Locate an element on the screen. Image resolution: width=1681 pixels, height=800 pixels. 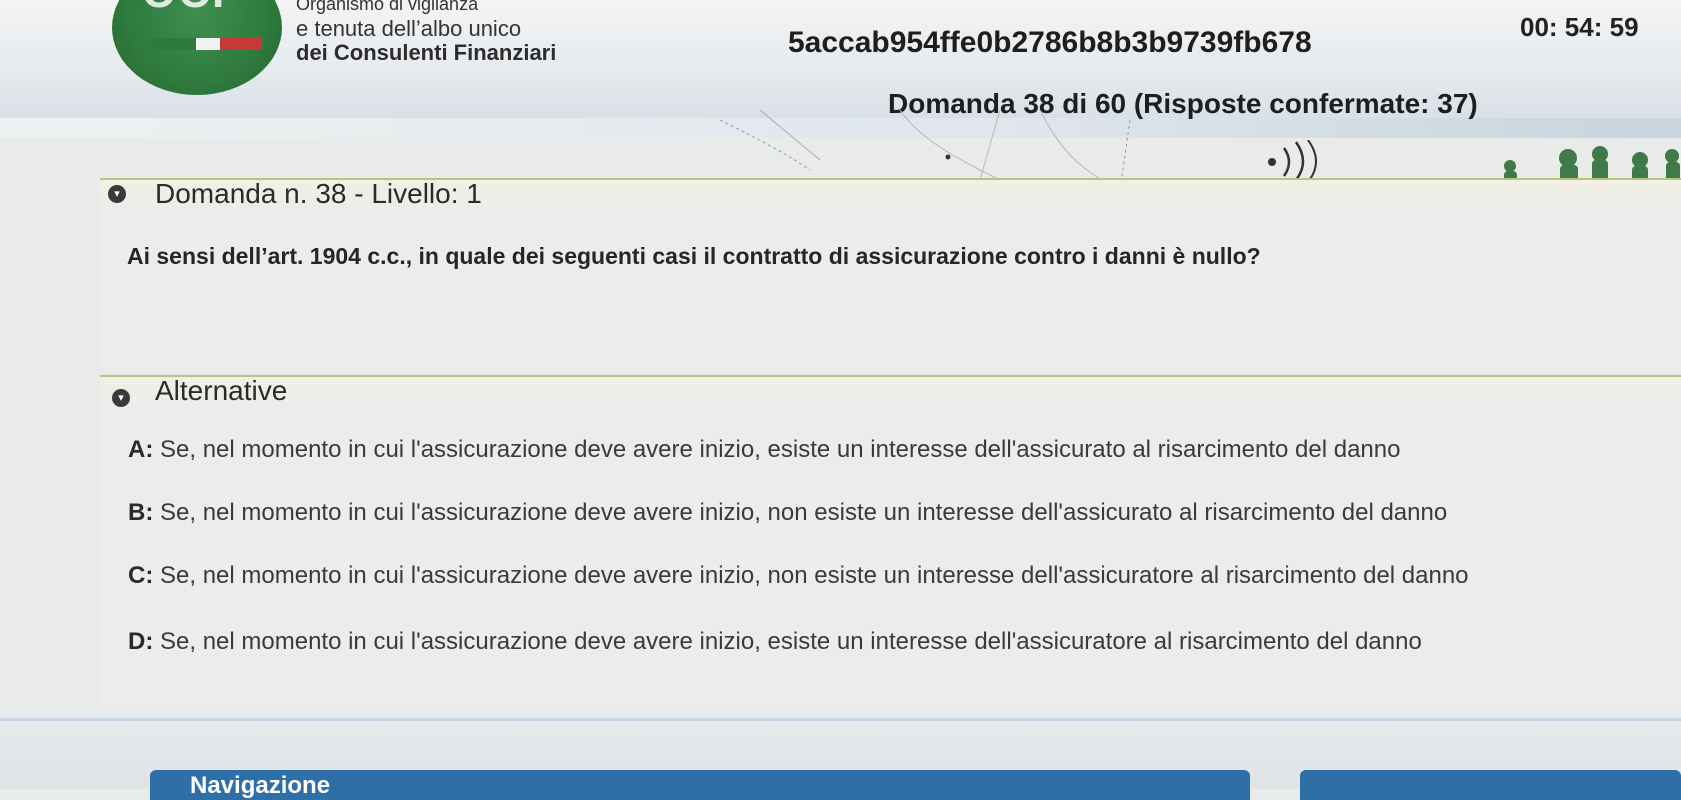
org-line-2: e tenuta dell’albo unico is located at coordinates (409, 28).